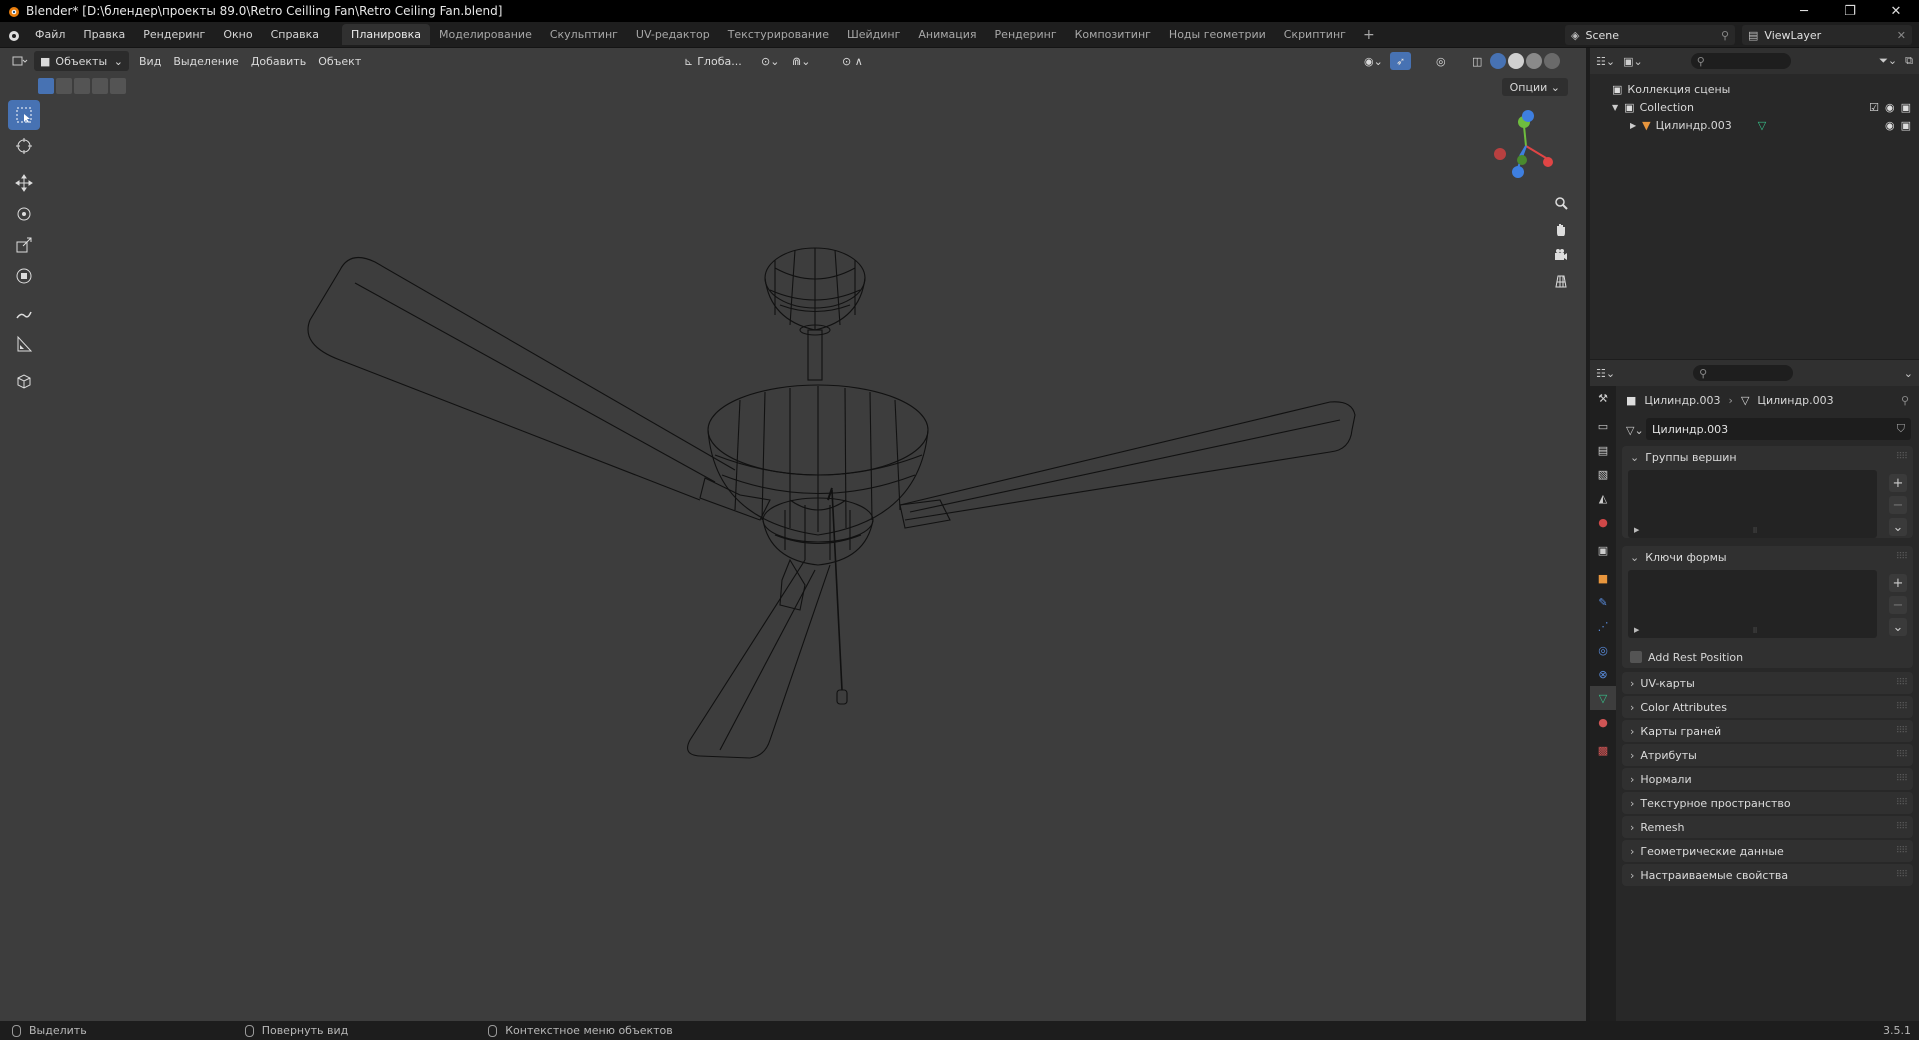 Image resolution: width=1919 pixels, height=1040 pixels. Describe the element at coordinates (1743, 373) in the screenshot. I see `properties-search-input: ⚲` at that location.